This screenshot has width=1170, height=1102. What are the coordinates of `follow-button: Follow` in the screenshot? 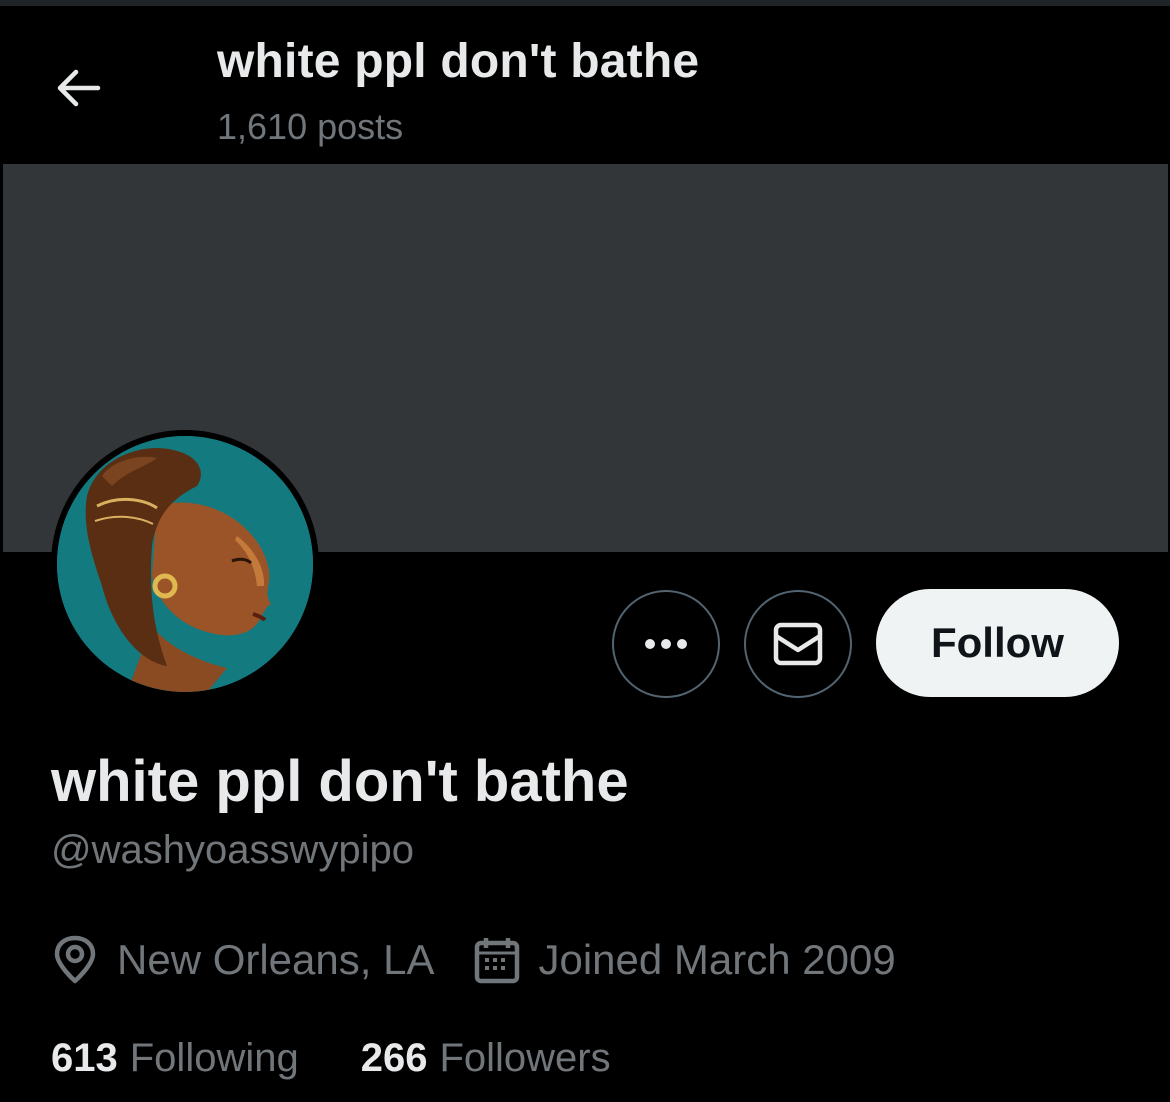 It's located at (997, 643).